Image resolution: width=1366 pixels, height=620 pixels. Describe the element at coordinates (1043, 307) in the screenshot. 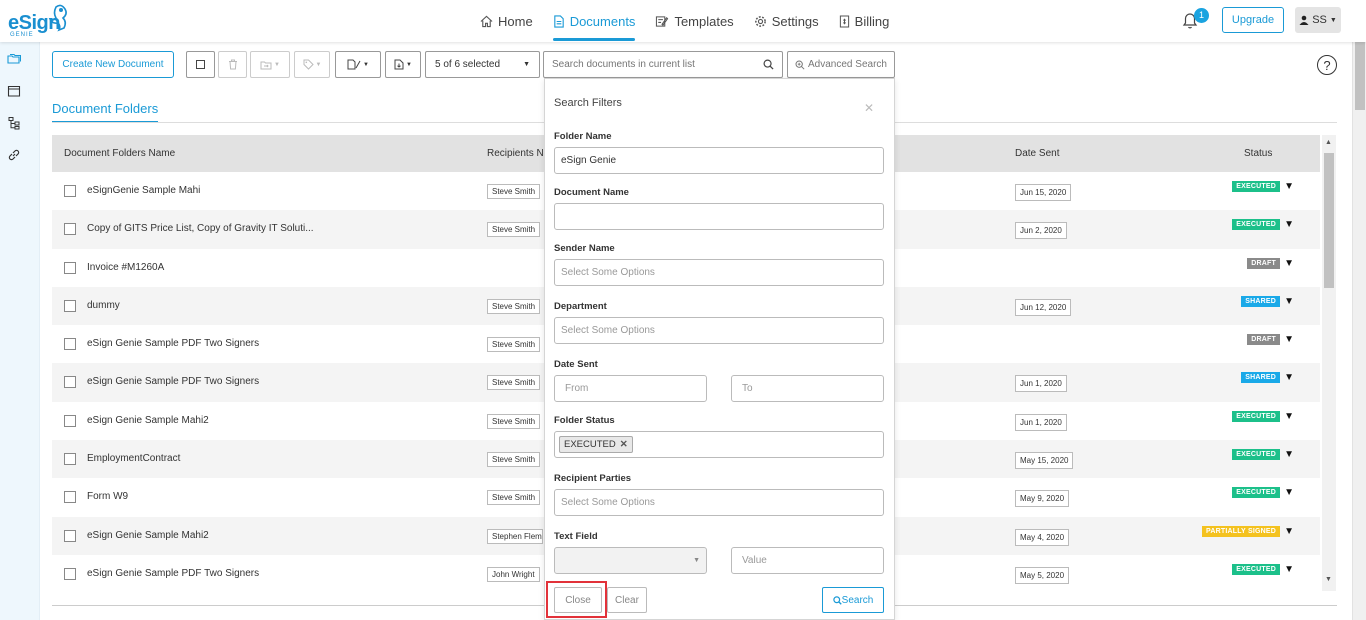

I see `date-sent: Jun 12, 2020` at that location.